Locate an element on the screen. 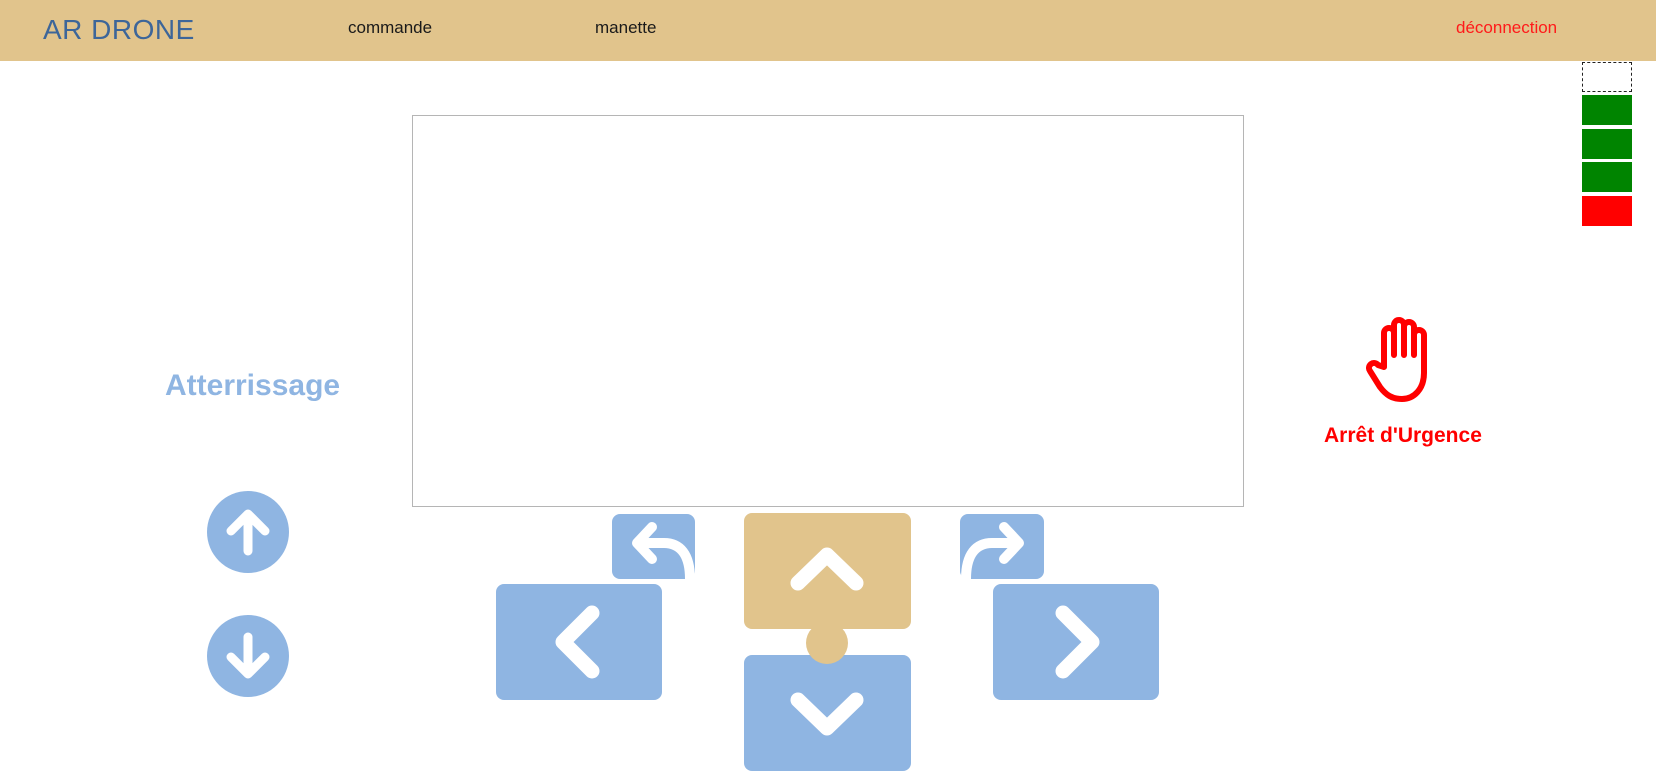  rotate-left-button is located at coordinates (653, 546).